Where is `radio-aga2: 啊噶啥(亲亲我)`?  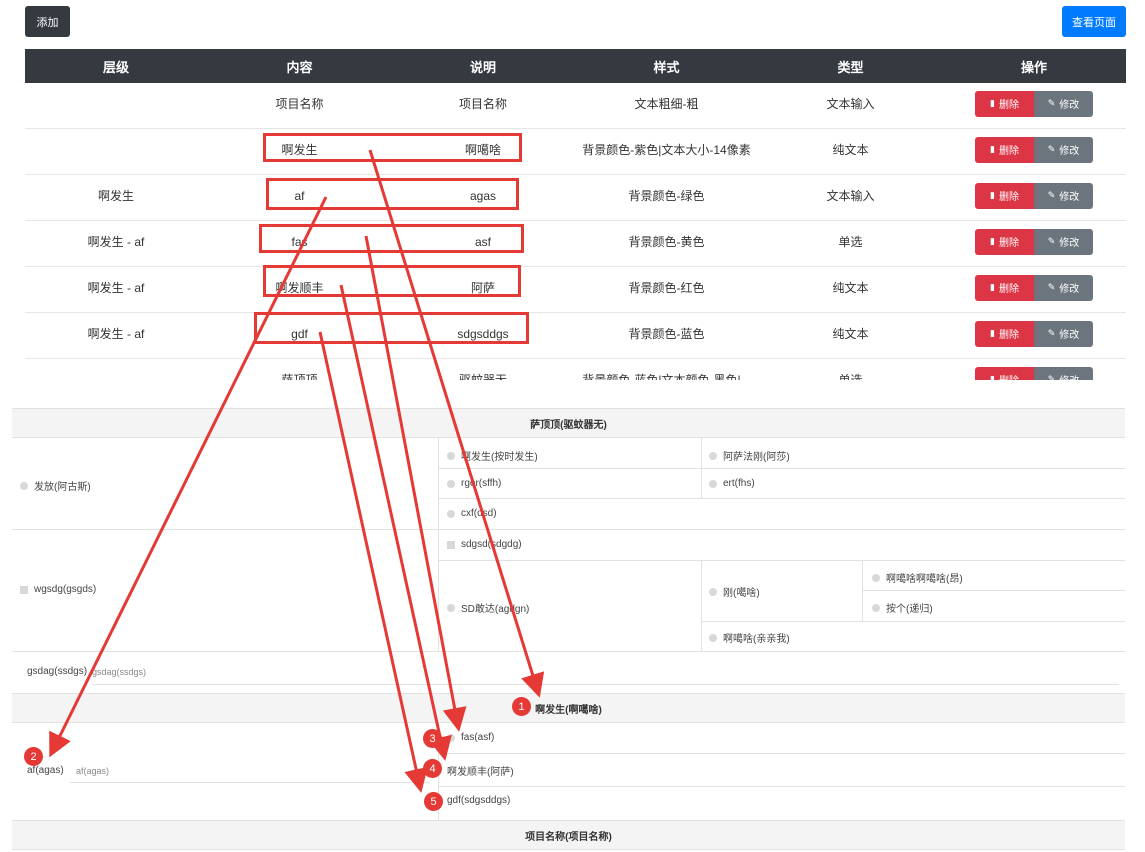
radio-aga2: 啊噶啥(亲亲我) is located at coordinates (749, 637).